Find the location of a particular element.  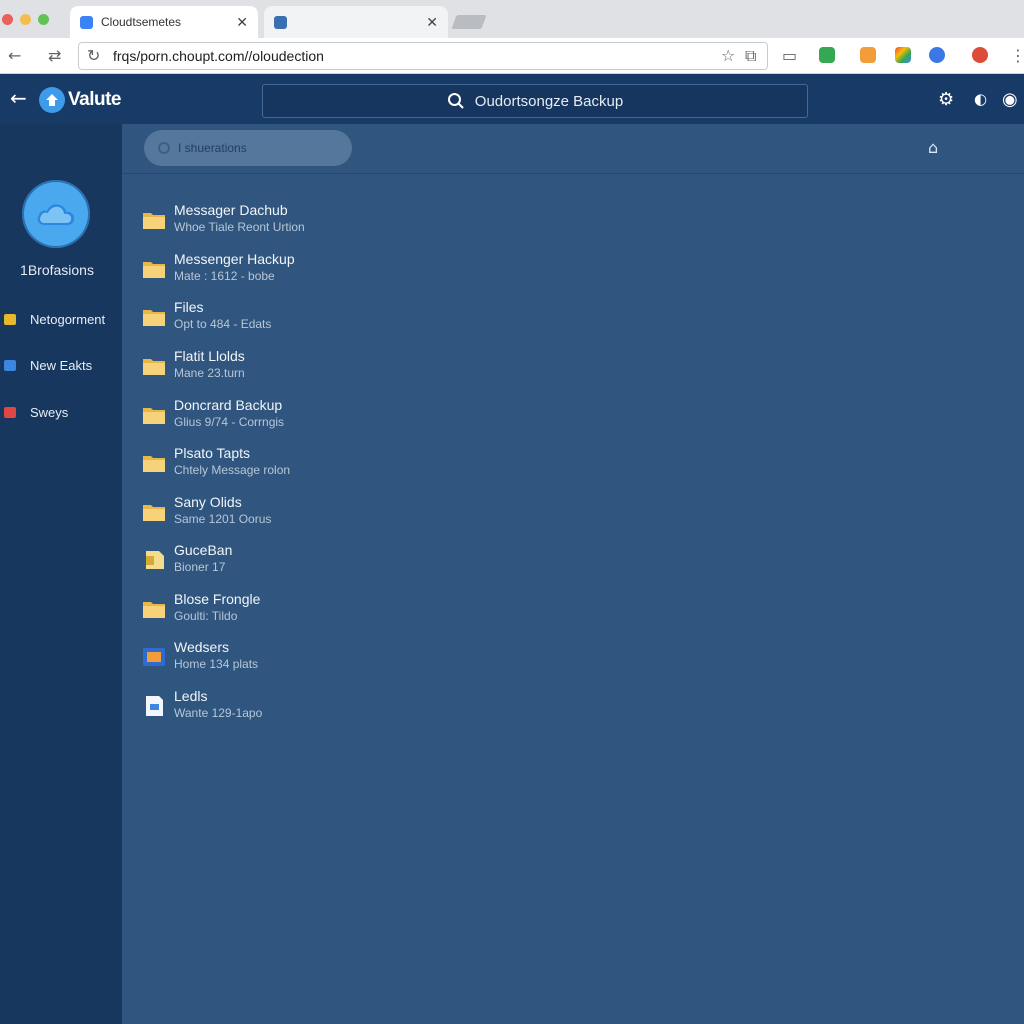

red-extension-icon is located at coordinates (980, 55).